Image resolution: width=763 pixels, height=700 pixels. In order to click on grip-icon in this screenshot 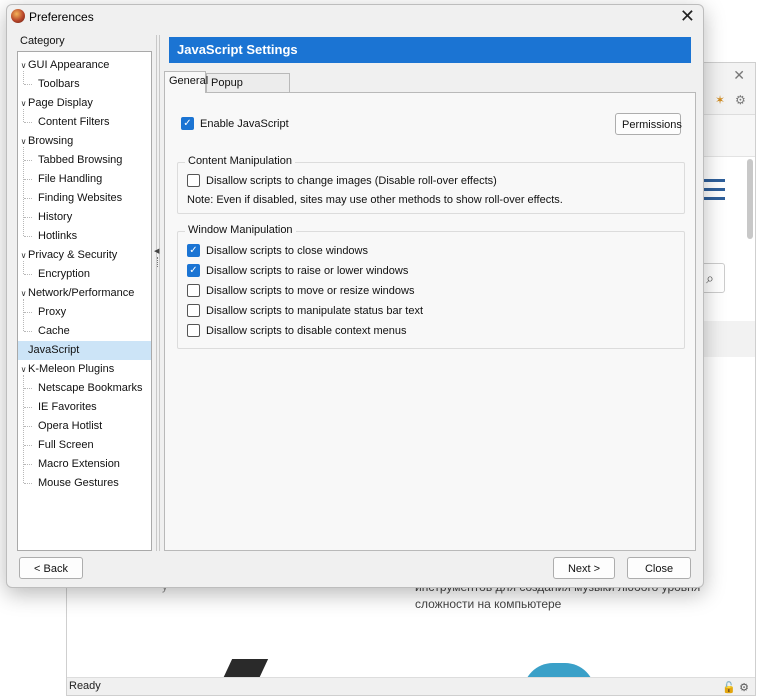, I will do `click(158, 262)`.